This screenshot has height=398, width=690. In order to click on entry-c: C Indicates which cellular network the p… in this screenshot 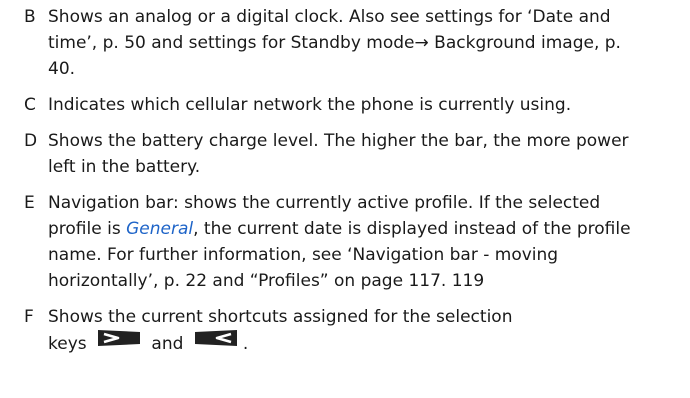, I will do `click(353, 105)`.